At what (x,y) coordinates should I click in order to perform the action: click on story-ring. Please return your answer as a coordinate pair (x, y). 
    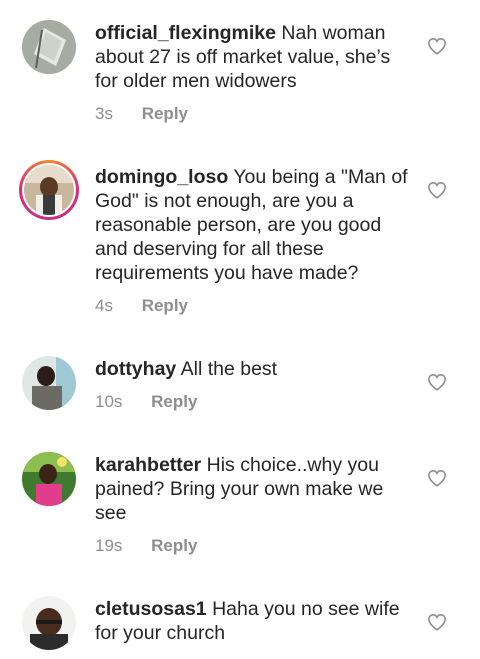
    Looking at the image, I should click on (49, 190).